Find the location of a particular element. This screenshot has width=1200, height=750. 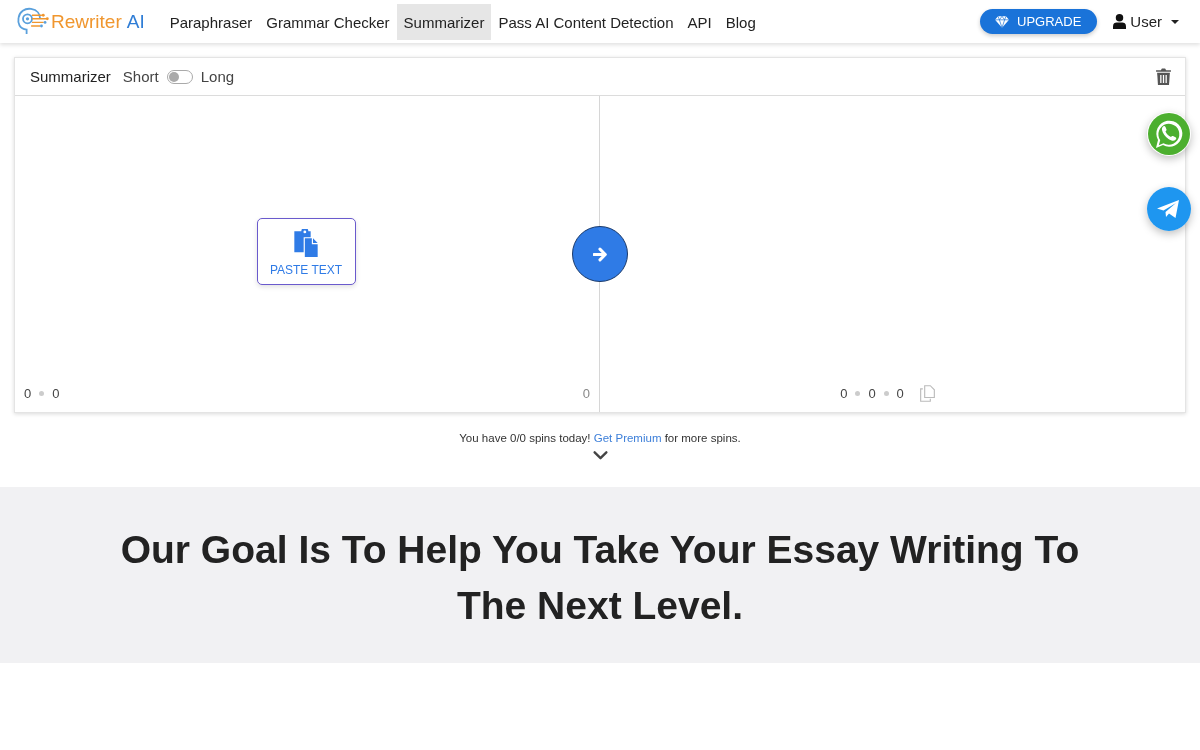

arrow-right-icon is located at coordinates (600, 254).